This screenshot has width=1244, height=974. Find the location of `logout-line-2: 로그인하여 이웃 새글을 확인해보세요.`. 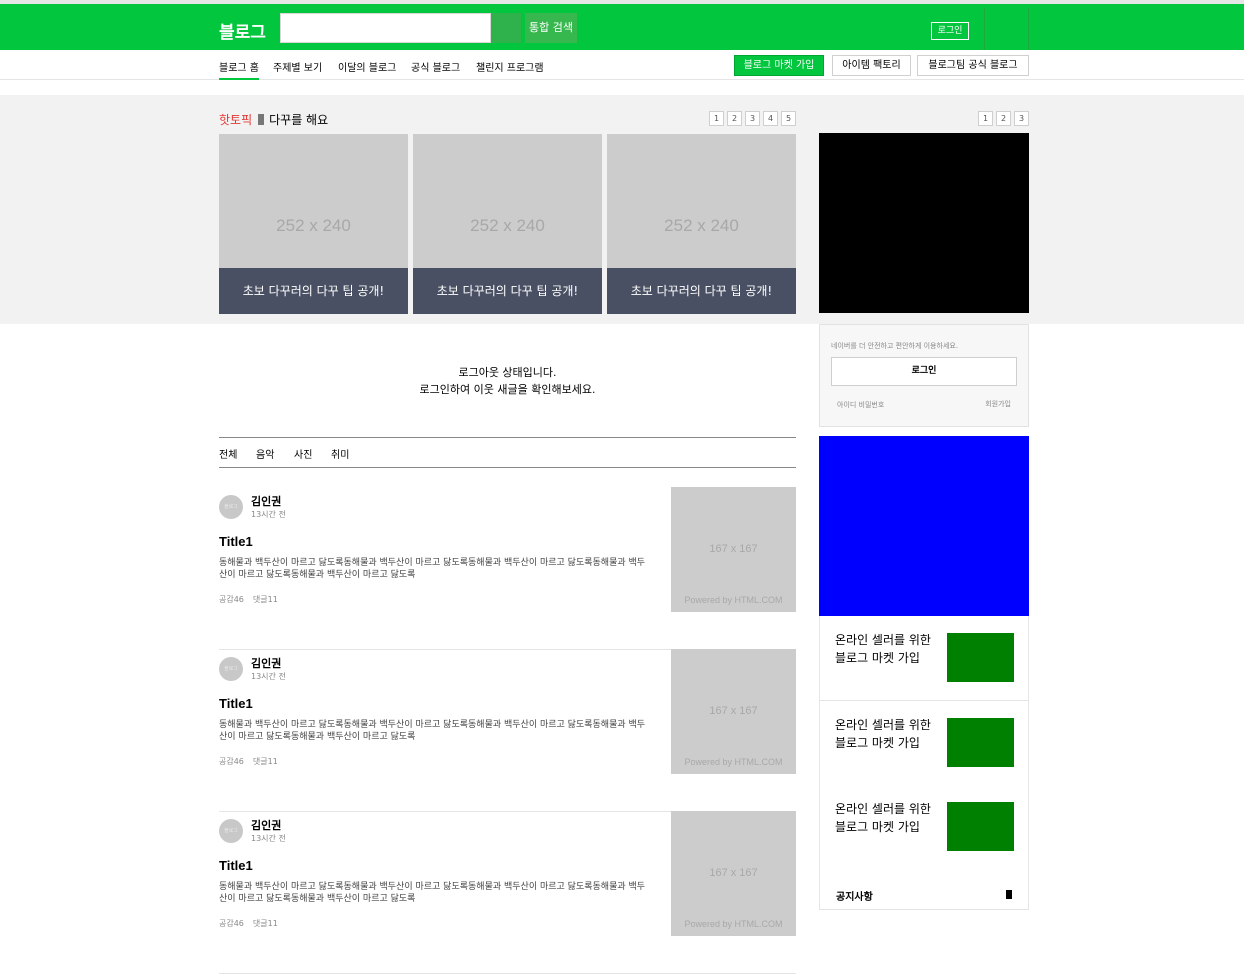

logout-line-2: 로그인하여 이웃 새글을 확인해보세요. is located at coordinates (507, 389).